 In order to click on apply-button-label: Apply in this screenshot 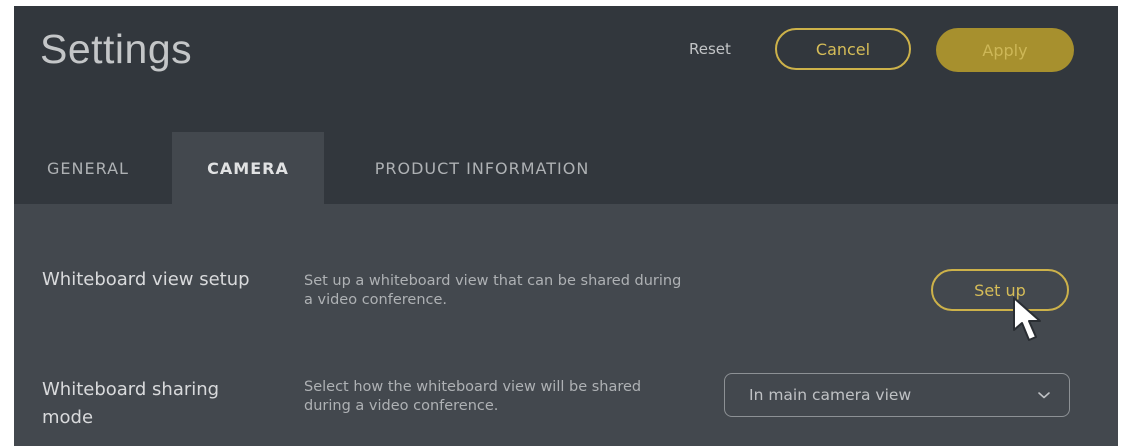, I will do `click(1005, 50)`.